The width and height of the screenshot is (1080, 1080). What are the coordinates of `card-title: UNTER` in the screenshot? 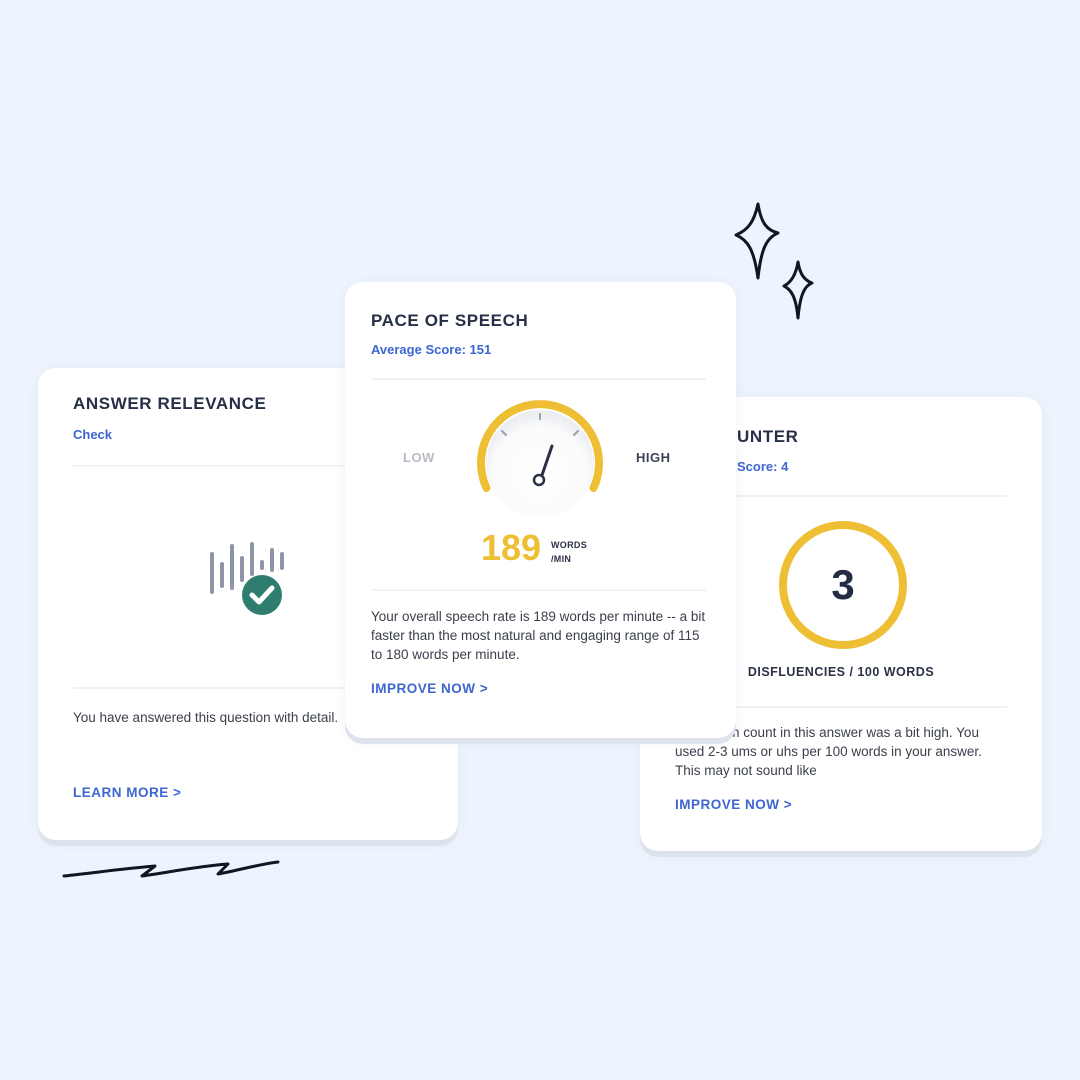 It's located at (768, 436).